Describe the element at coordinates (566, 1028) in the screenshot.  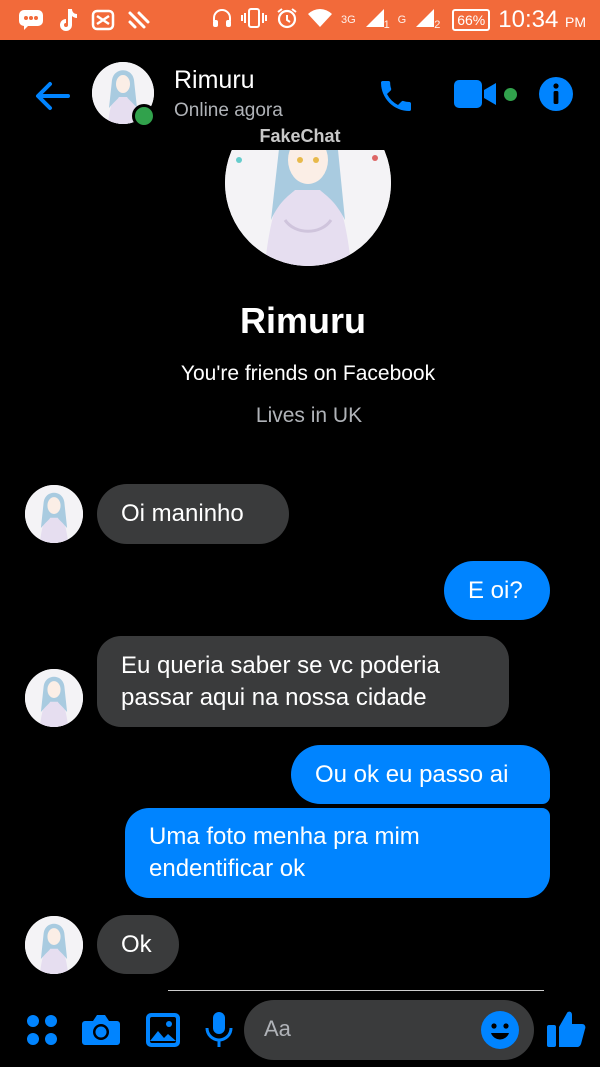
I see `thumbs-up-icon` at that location.